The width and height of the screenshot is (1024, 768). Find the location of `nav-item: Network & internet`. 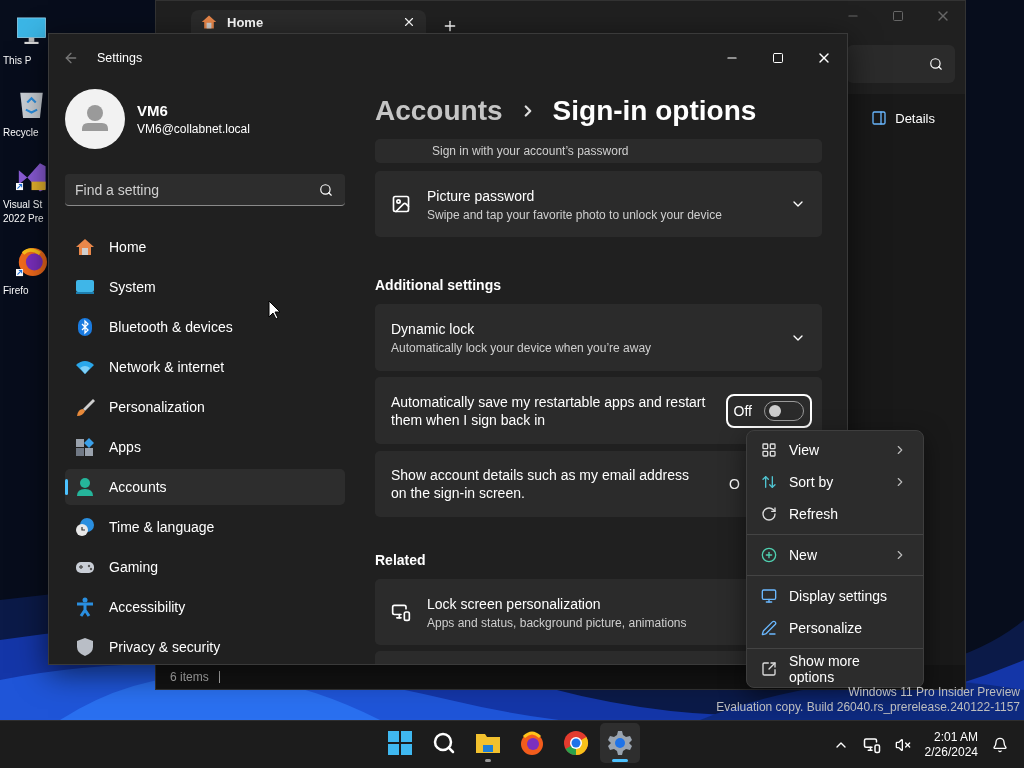

nav-item: Network & internet is located at coordinates (205, 367).